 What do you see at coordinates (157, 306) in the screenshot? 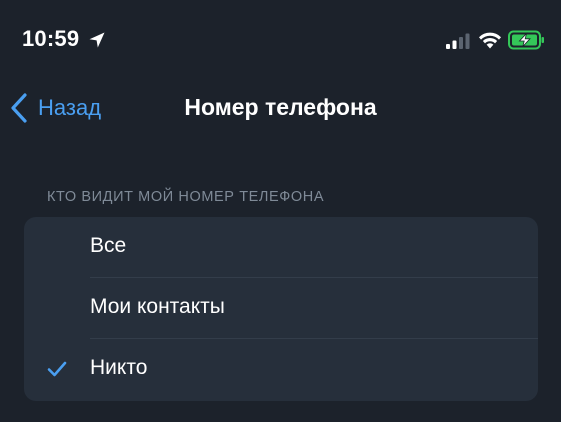
I see `option-label: Мои контакты` at bounding box center [157, 306].